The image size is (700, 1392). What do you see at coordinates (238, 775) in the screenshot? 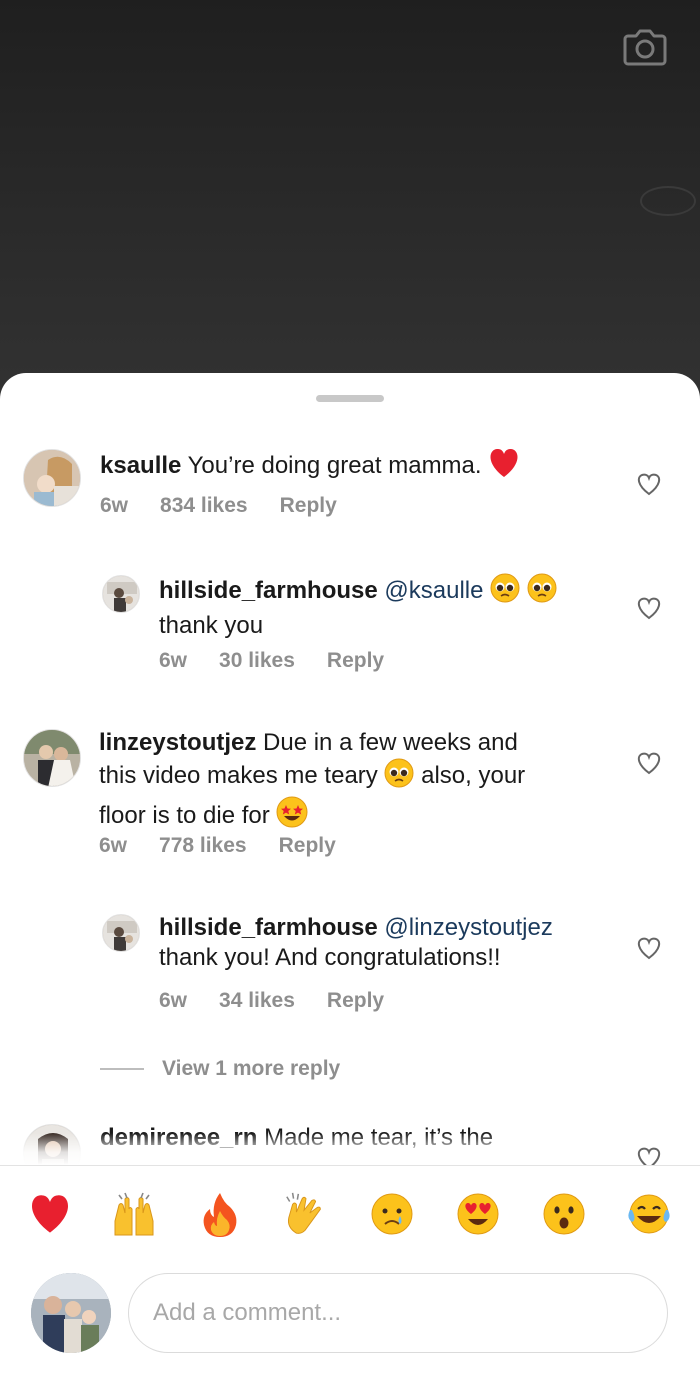
I see `comment-body: this video makes me teary` at bounding box center [238, 775].